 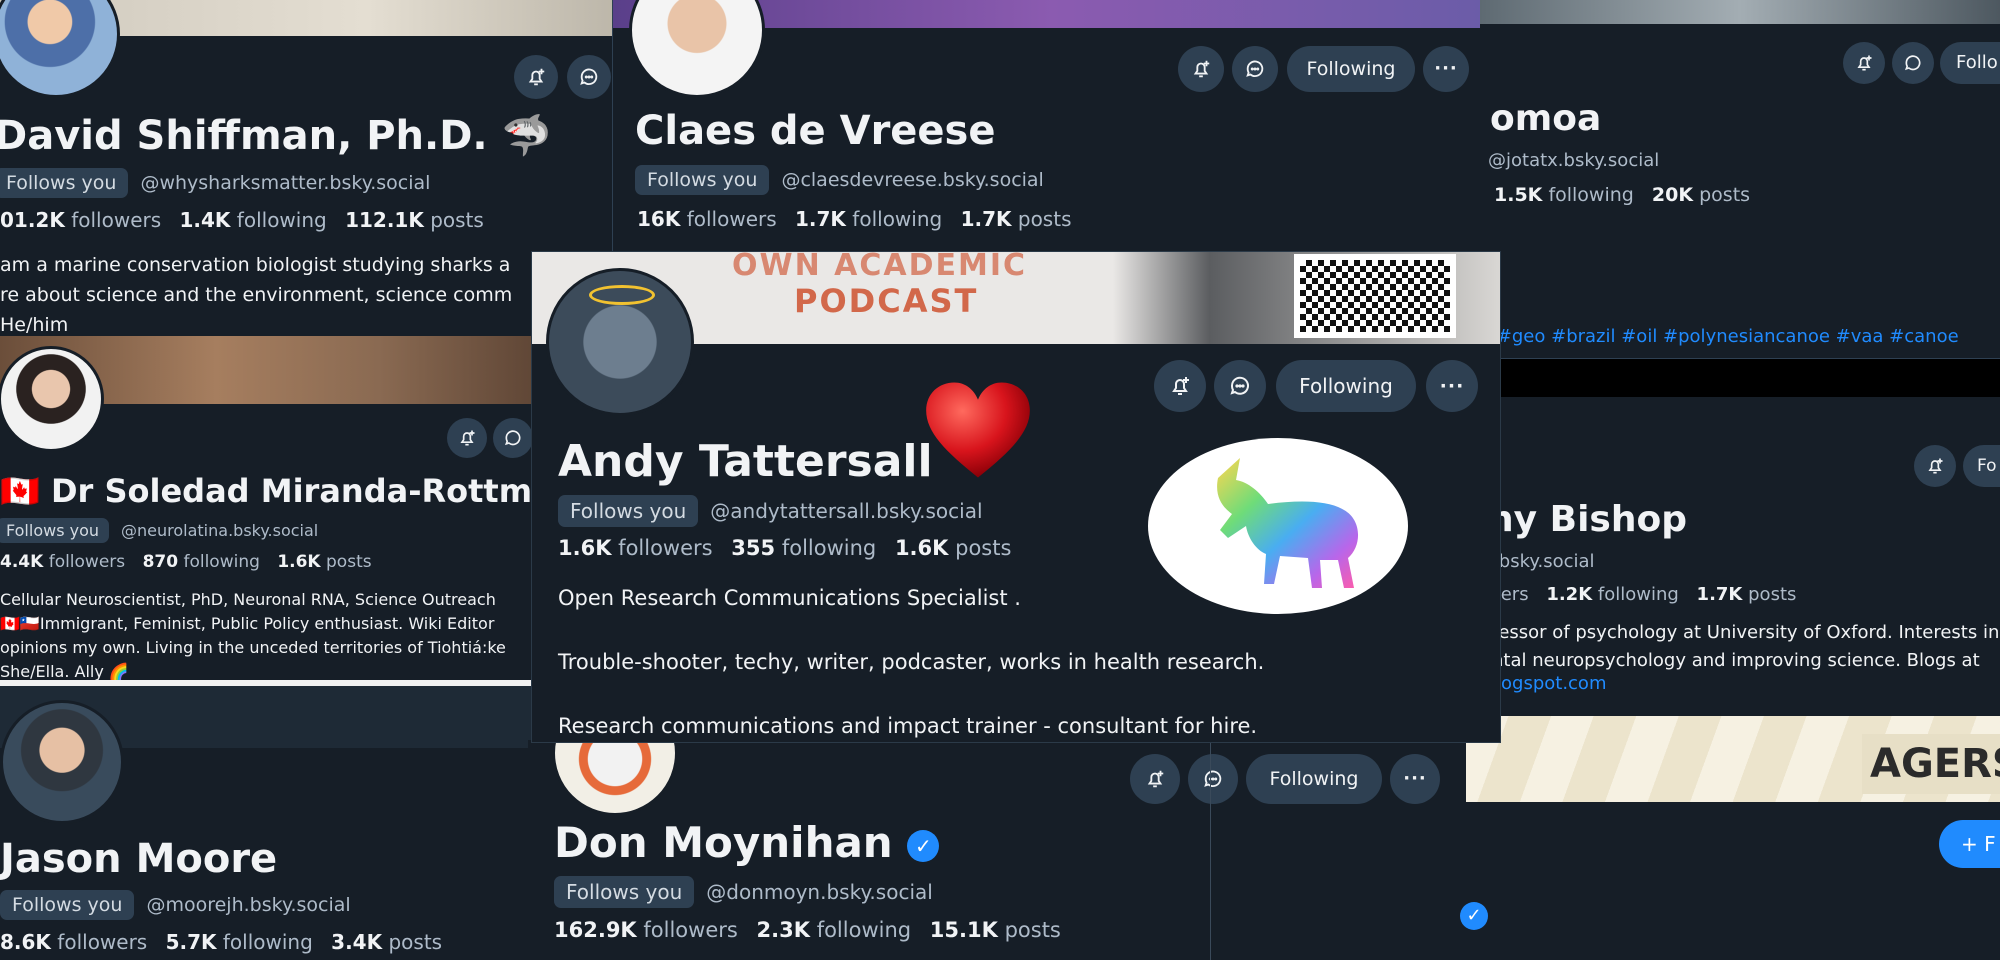 What do you see at coordinates (295, 491) in the screenshot?
I see `display-name-text: Dr Soledad Miranda-Rottmar` at bounding box center [295, 491].